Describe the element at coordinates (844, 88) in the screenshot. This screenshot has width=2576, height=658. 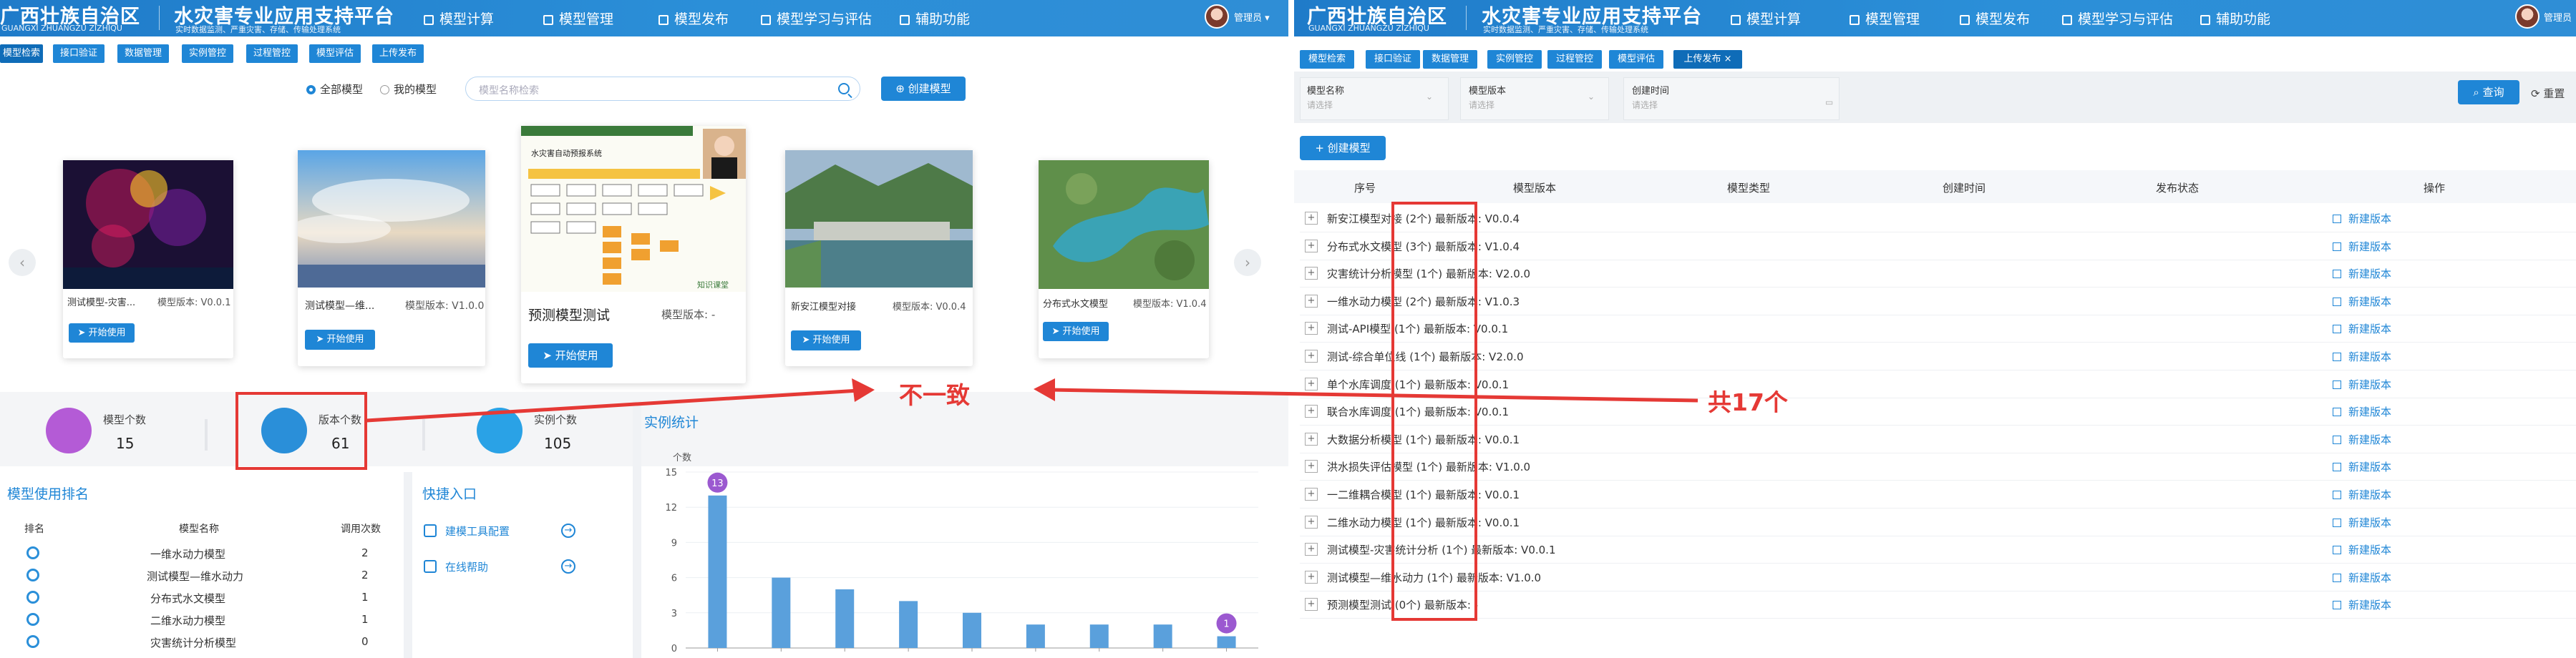
I see `search-icon` at that location.